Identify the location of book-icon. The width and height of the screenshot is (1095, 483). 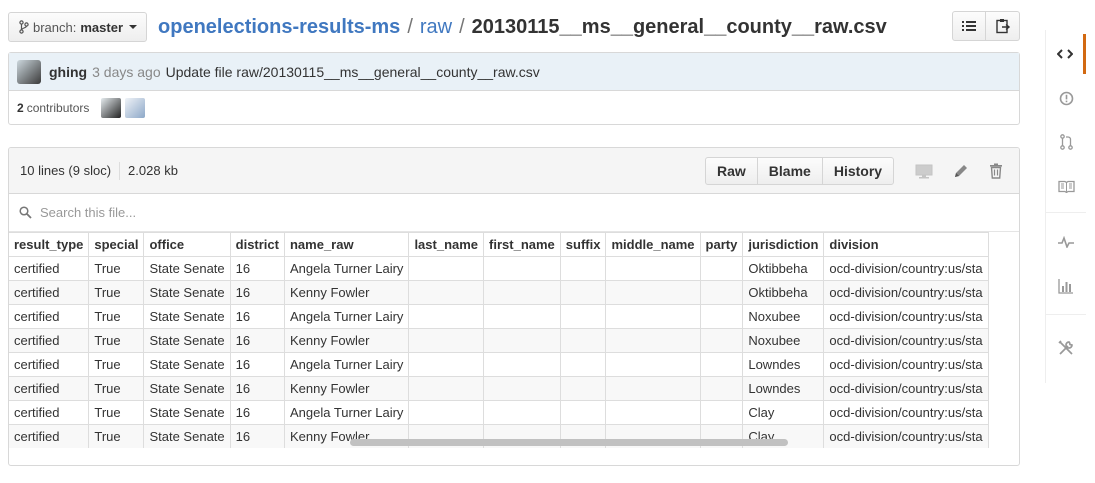
(1066, 186).